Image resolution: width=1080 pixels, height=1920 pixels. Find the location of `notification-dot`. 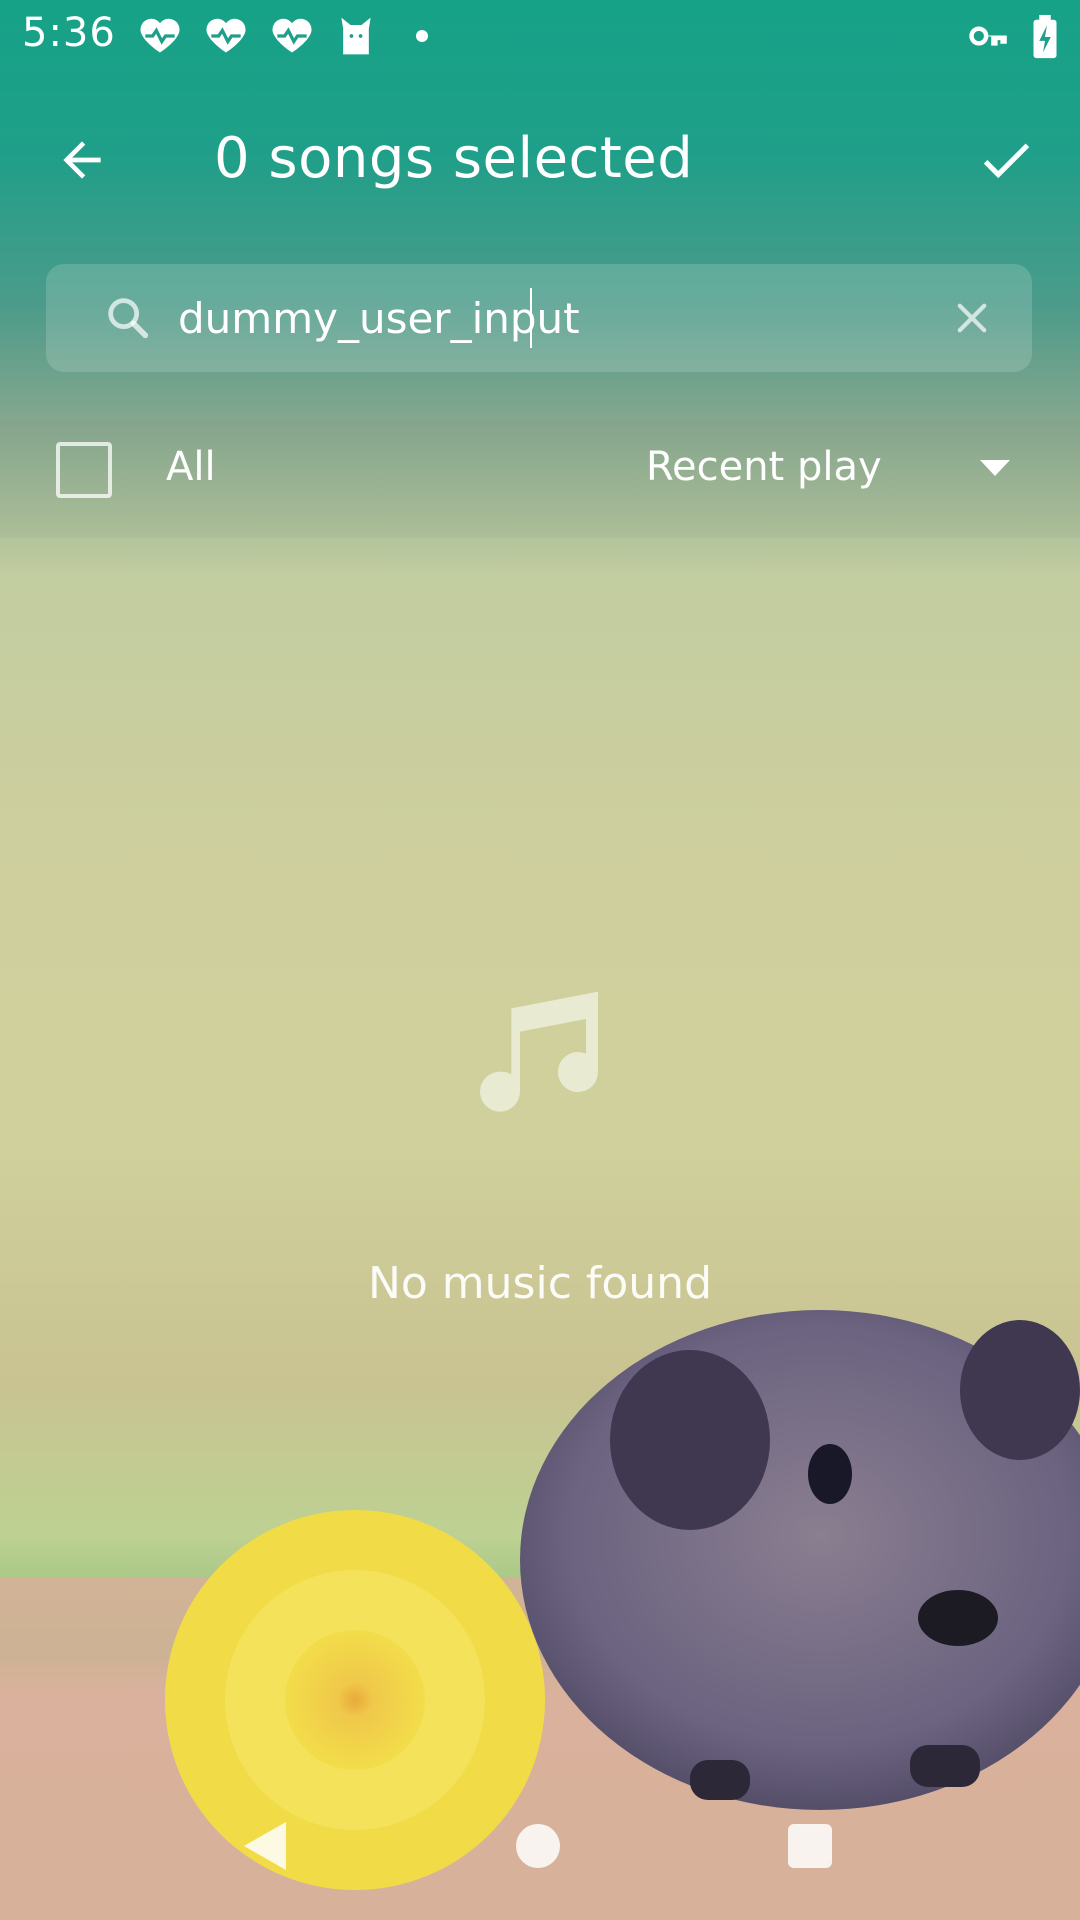

notification-dot is located at coordinates (422, 36).